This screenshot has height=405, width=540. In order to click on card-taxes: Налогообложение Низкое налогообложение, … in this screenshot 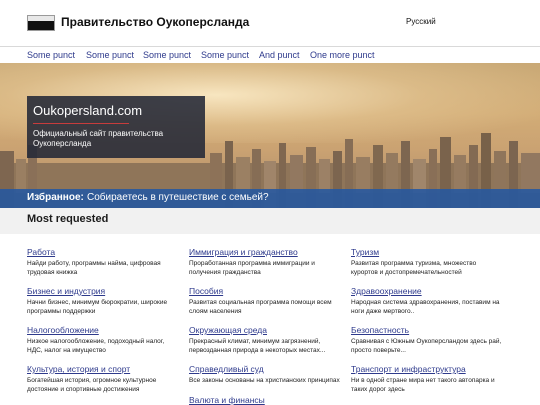, I will do `click(103, 340)`.